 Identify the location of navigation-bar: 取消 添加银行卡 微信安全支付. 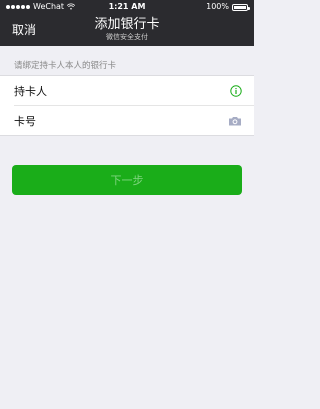
(127, 30).